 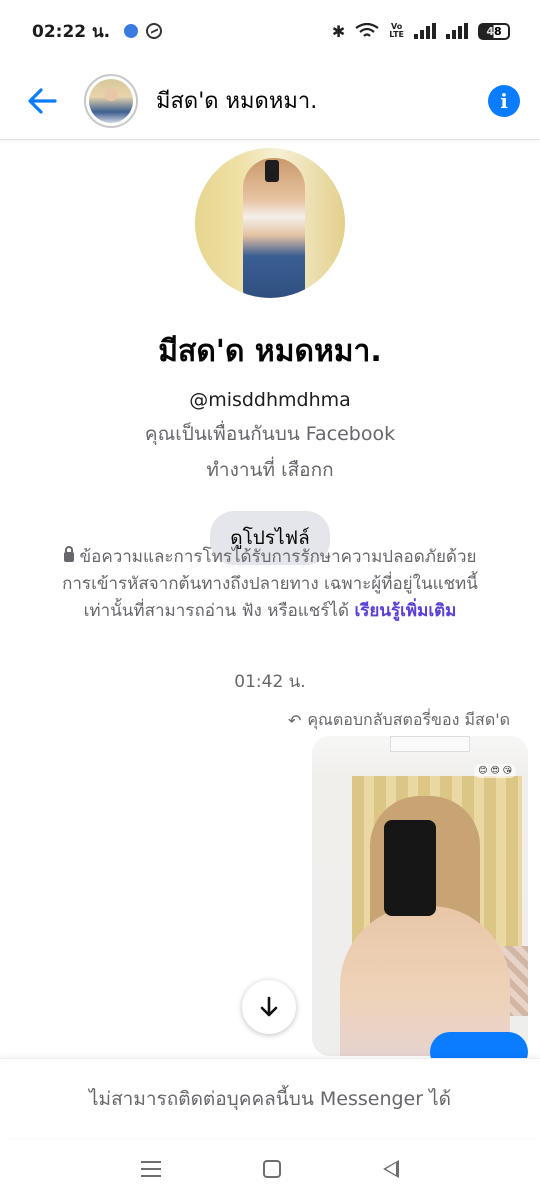 I want to click on scroll-down-button, so click(x=269, y=1007).